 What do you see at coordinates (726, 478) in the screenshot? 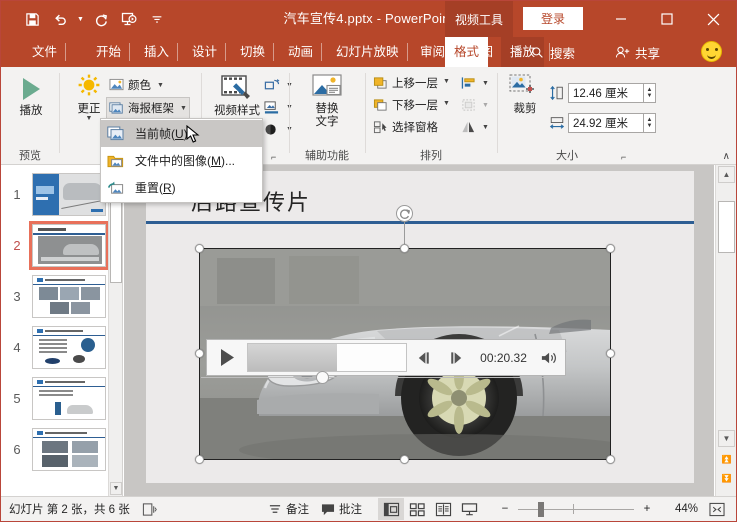
I see `next-slide-icon: ⏬` at bounding box center [726, 478].